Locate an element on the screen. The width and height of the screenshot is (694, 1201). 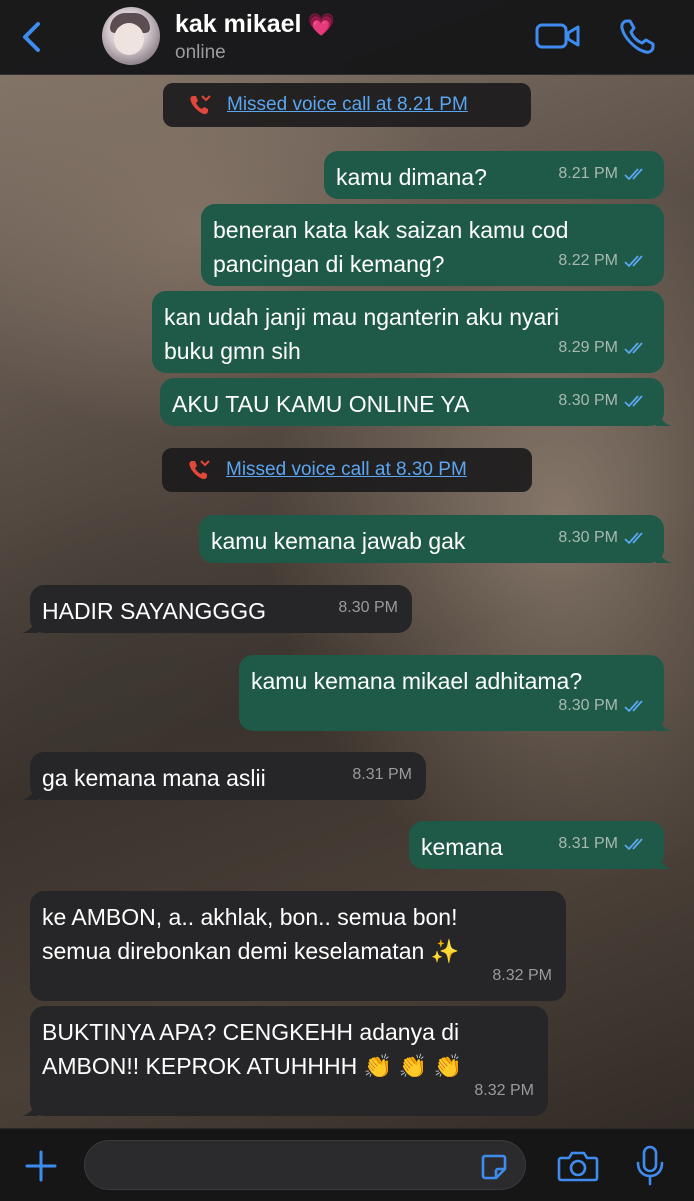
missed-call-notice: Missed voice call at 8.21 PM is located at coordinates (347, 105).